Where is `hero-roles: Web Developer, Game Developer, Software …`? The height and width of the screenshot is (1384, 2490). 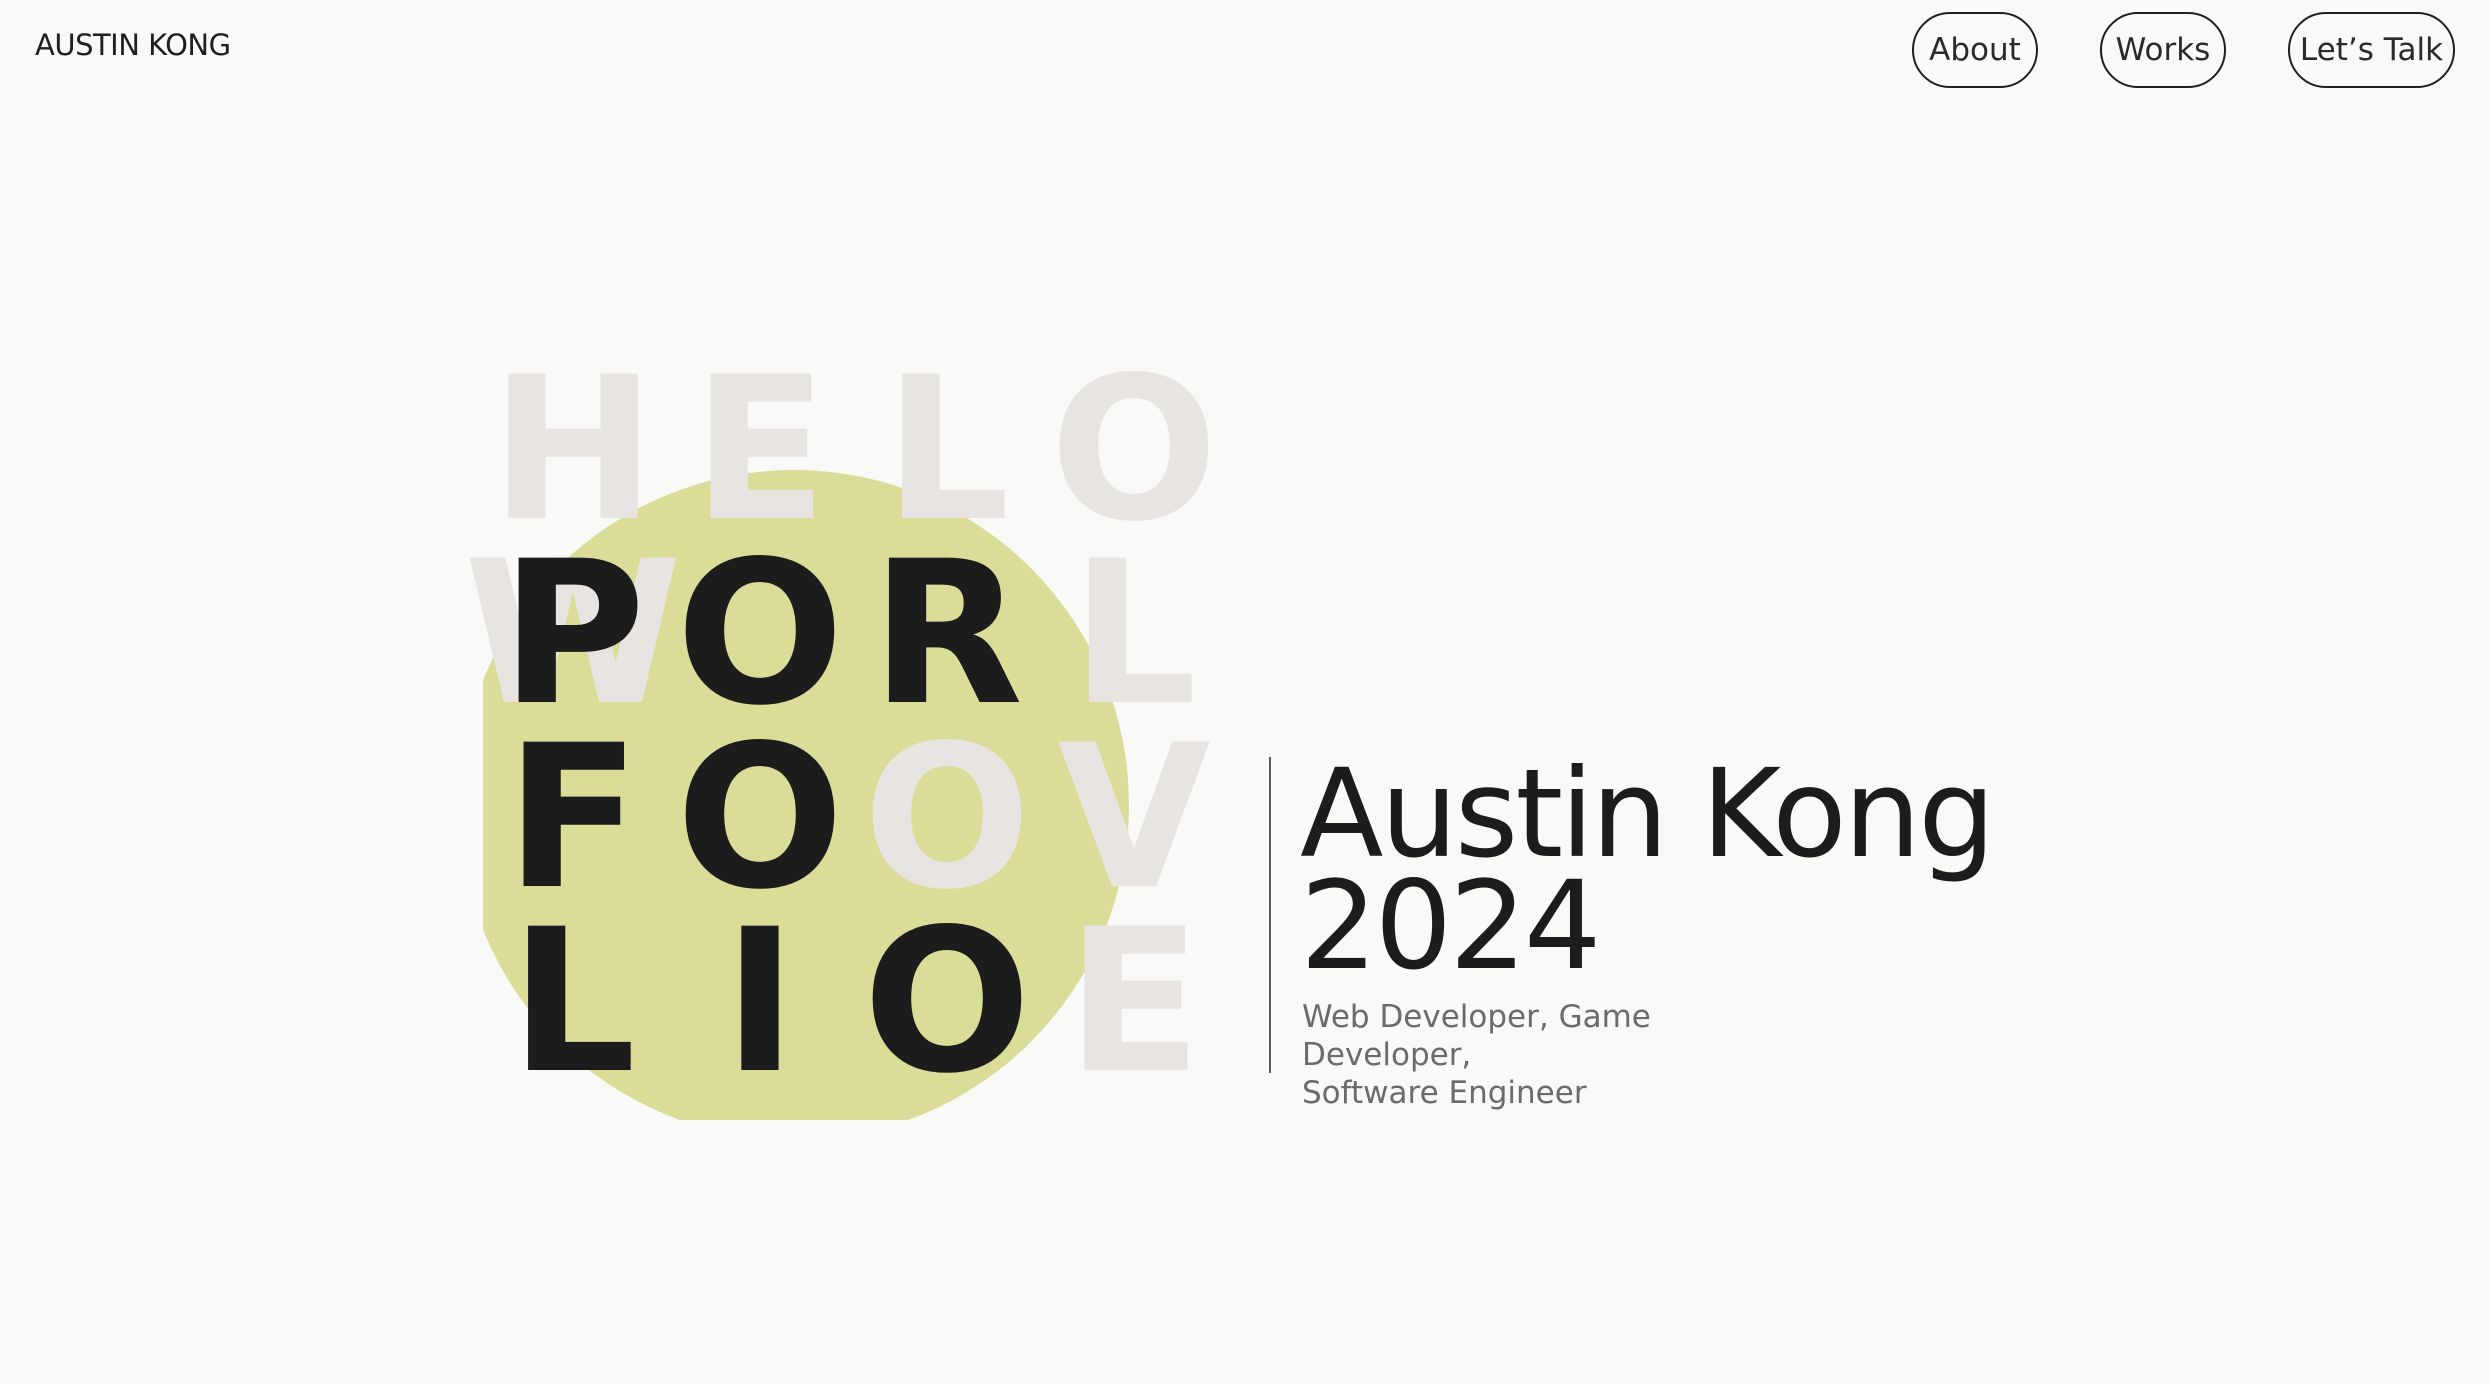 hero-roles: Web Developer, Game Developer, Software … is located at coordinates (1562, 1055).